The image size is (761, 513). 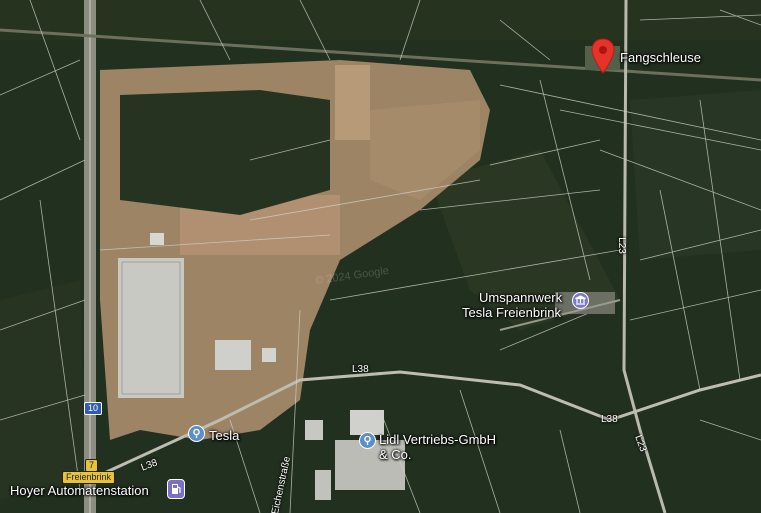 I want to click on place-label-umspannwerk-line2: Tesla Freienbrink, so click(x=512, y=312).